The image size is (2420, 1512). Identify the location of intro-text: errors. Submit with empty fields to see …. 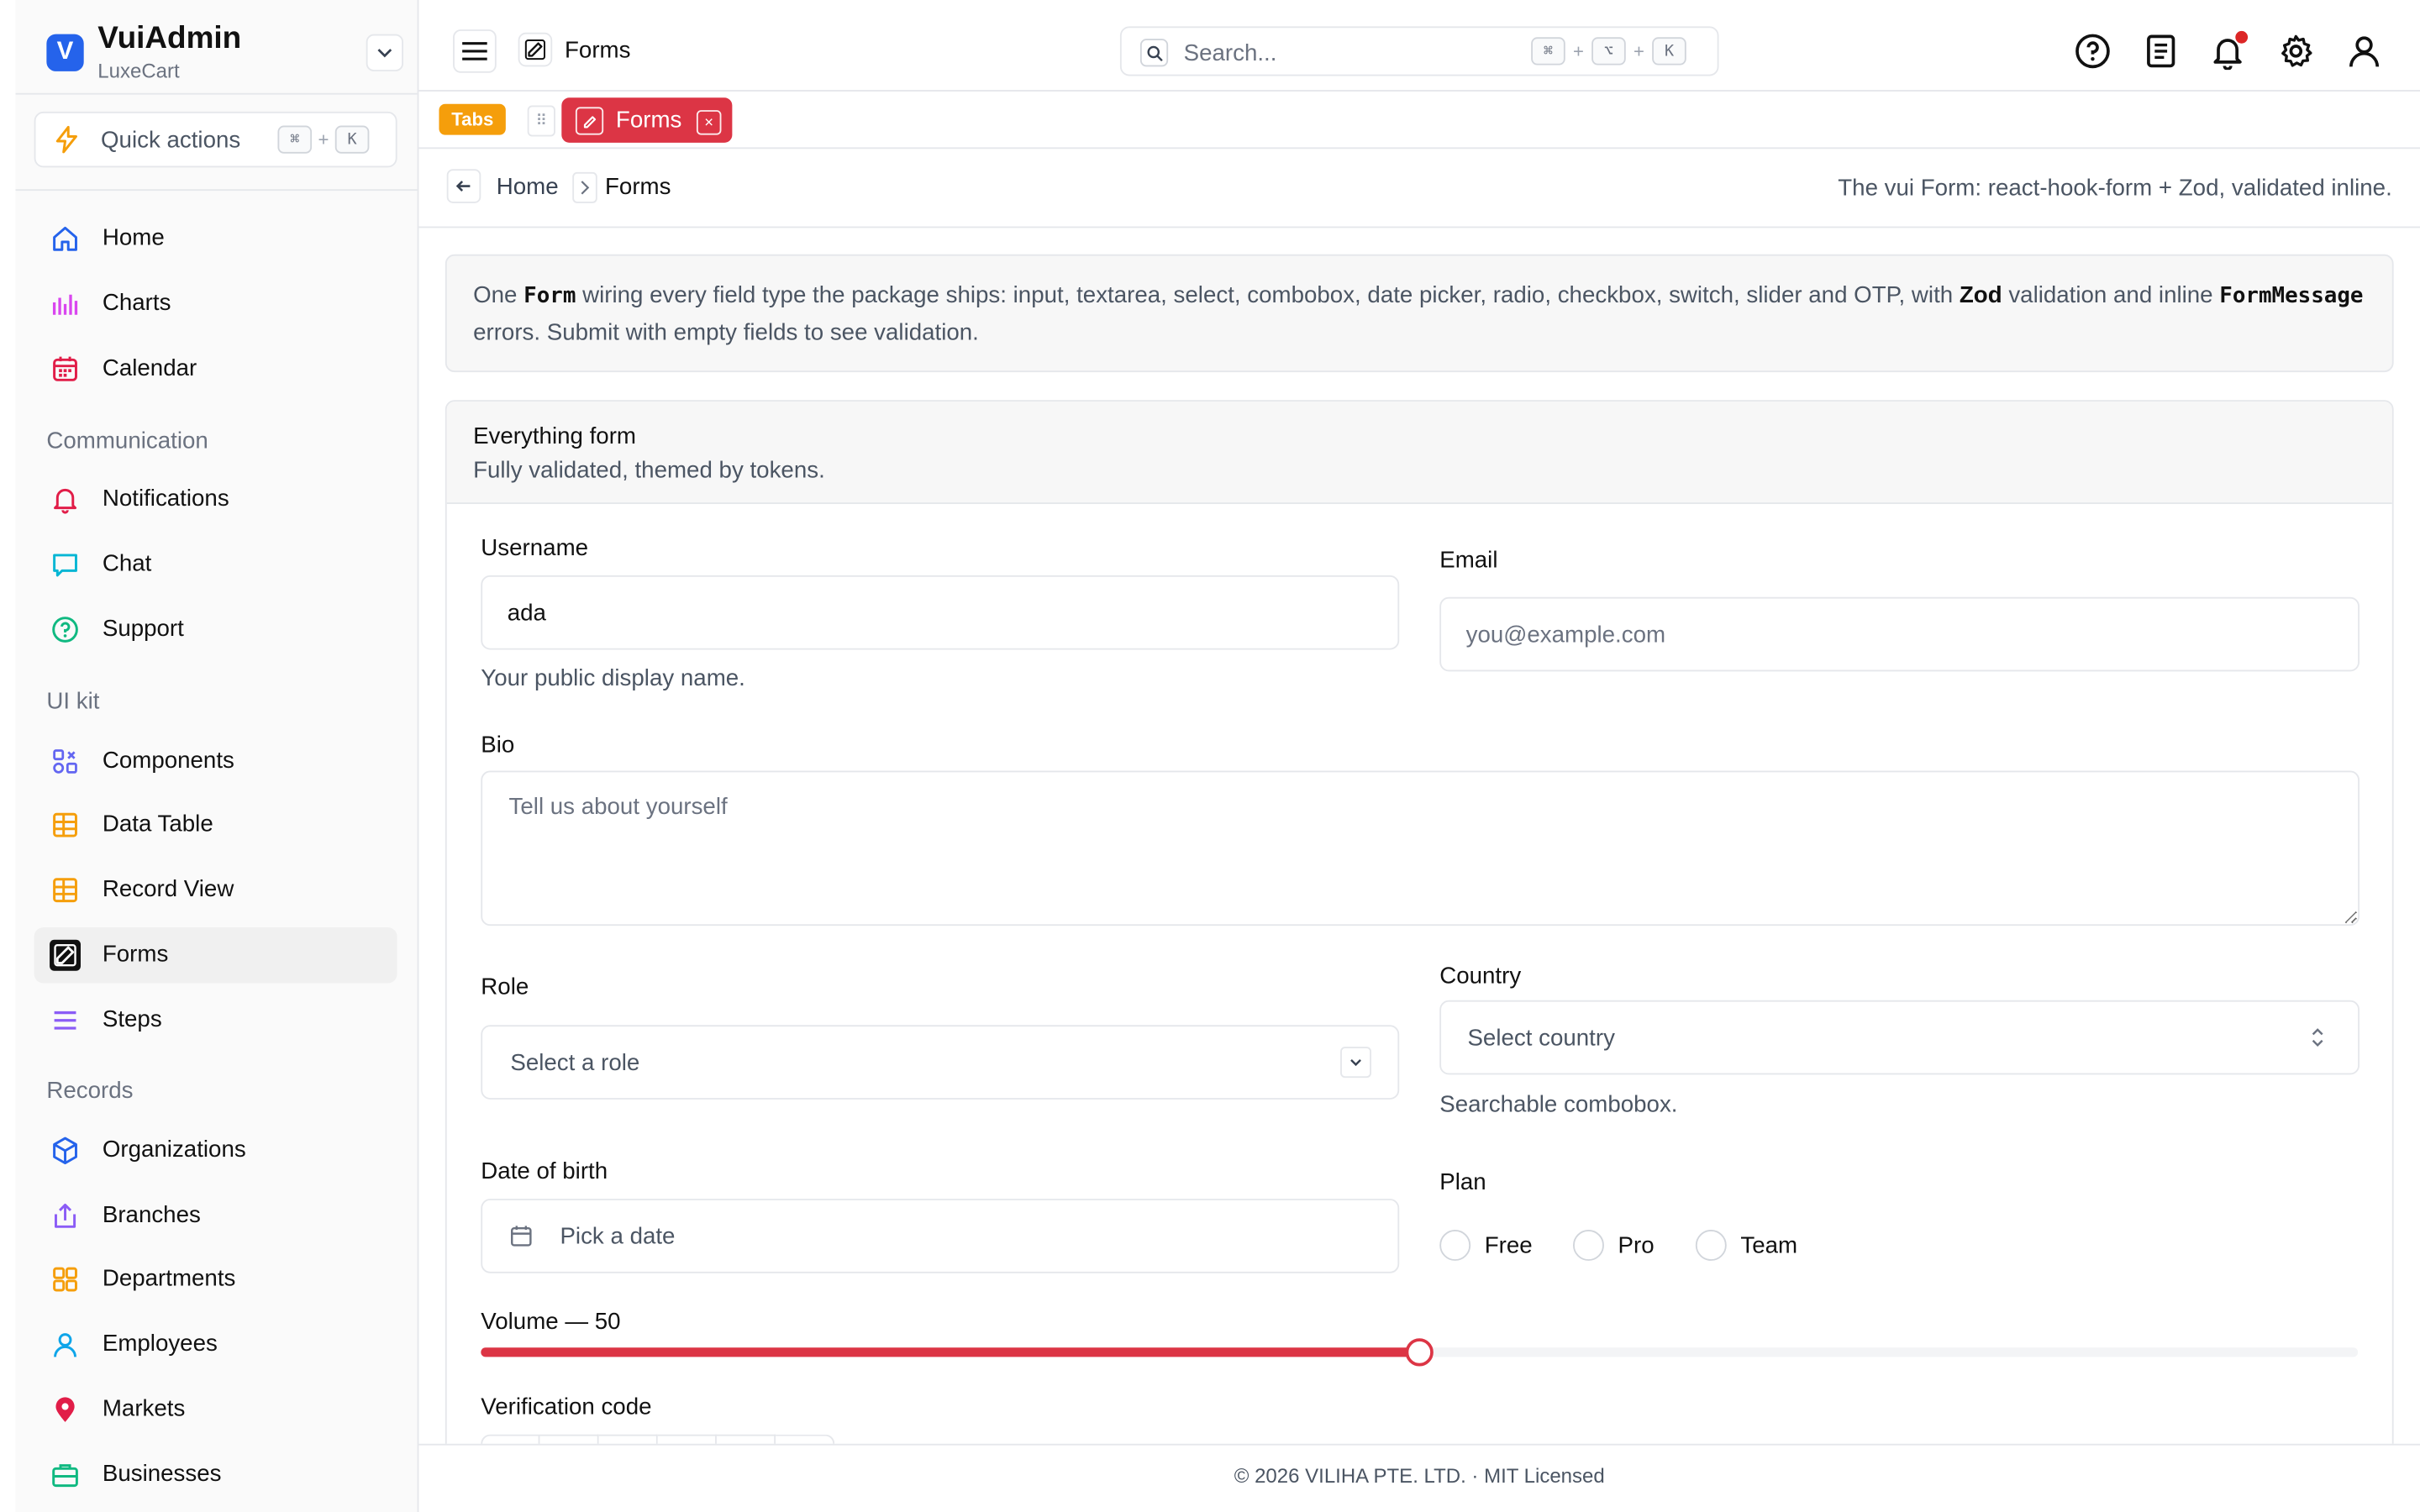
(726, 332).